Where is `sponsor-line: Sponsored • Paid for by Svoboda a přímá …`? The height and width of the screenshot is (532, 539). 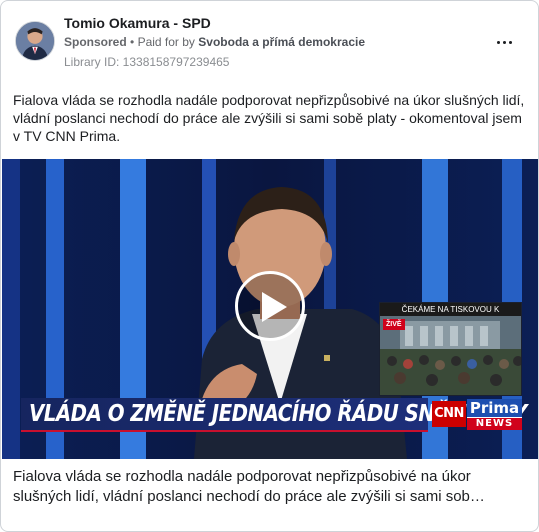
sponsor-line: Sponsored • Paid for by Svoboda a přímá … is located at coordinates (214, 42).